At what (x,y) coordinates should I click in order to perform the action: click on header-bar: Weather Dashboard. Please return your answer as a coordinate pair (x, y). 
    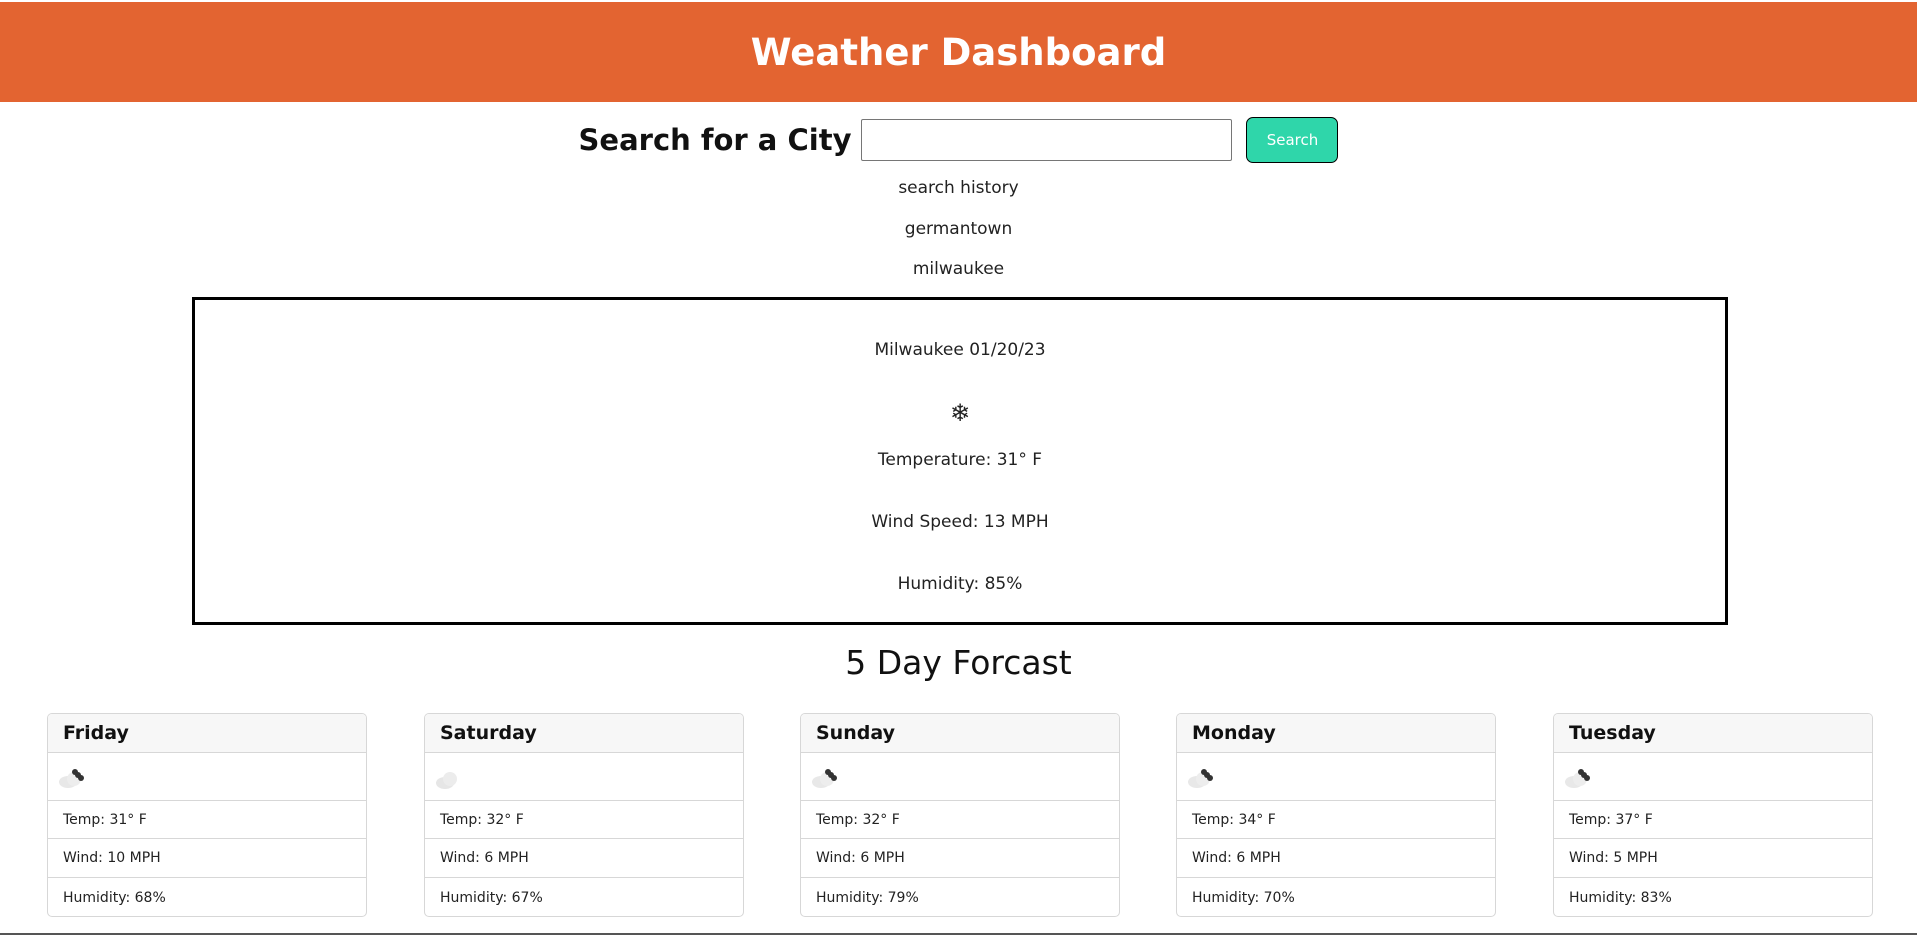
    Looking at the image, I should click on (958, 52).